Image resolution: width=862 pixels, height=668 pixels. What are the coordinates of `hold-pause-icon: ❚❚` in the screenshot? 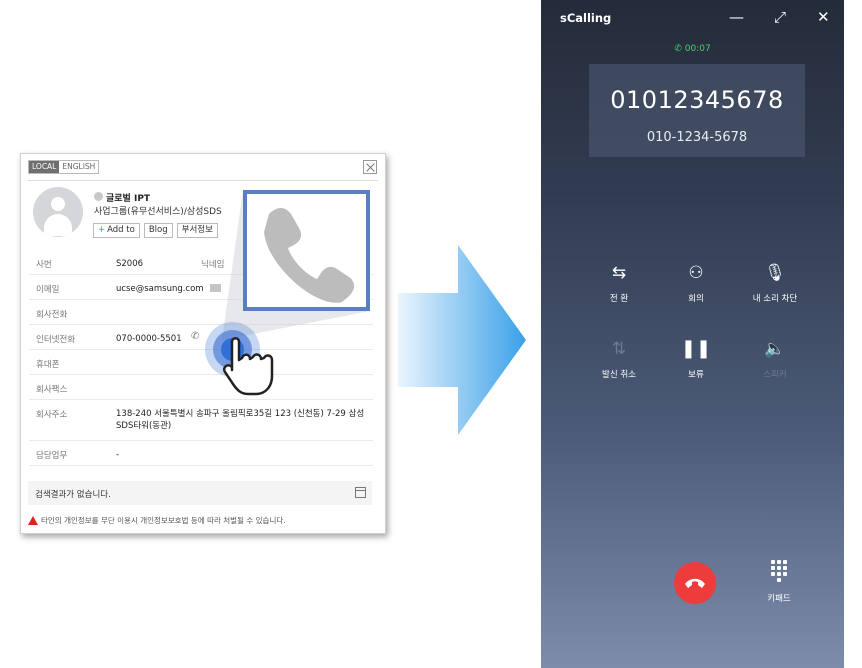 It's located at (696, 348).